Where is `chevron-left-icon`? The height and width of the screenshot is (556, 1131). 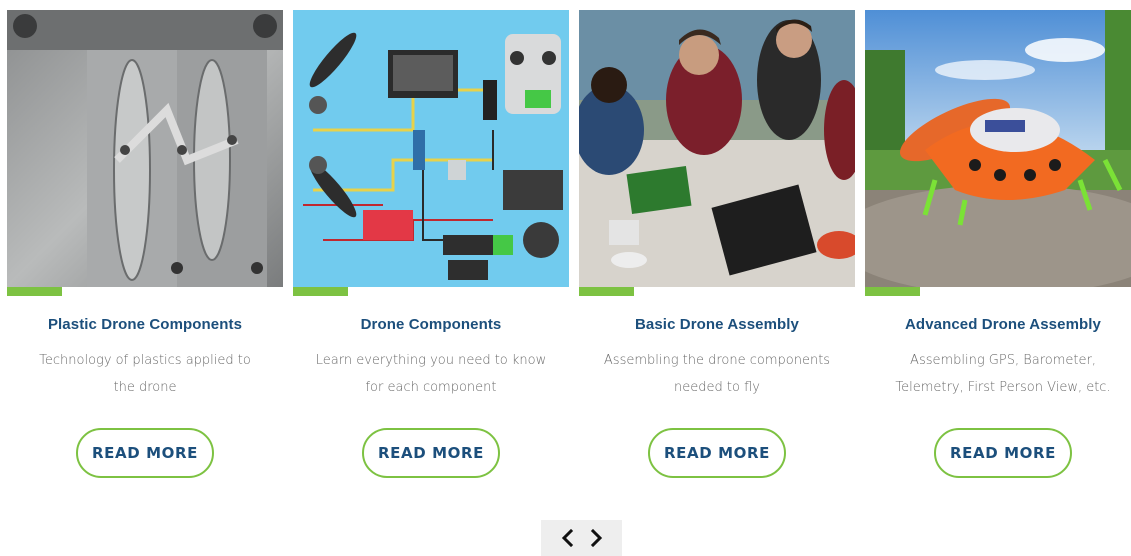 chevron-left-icon is located at coordinates (567, 538).